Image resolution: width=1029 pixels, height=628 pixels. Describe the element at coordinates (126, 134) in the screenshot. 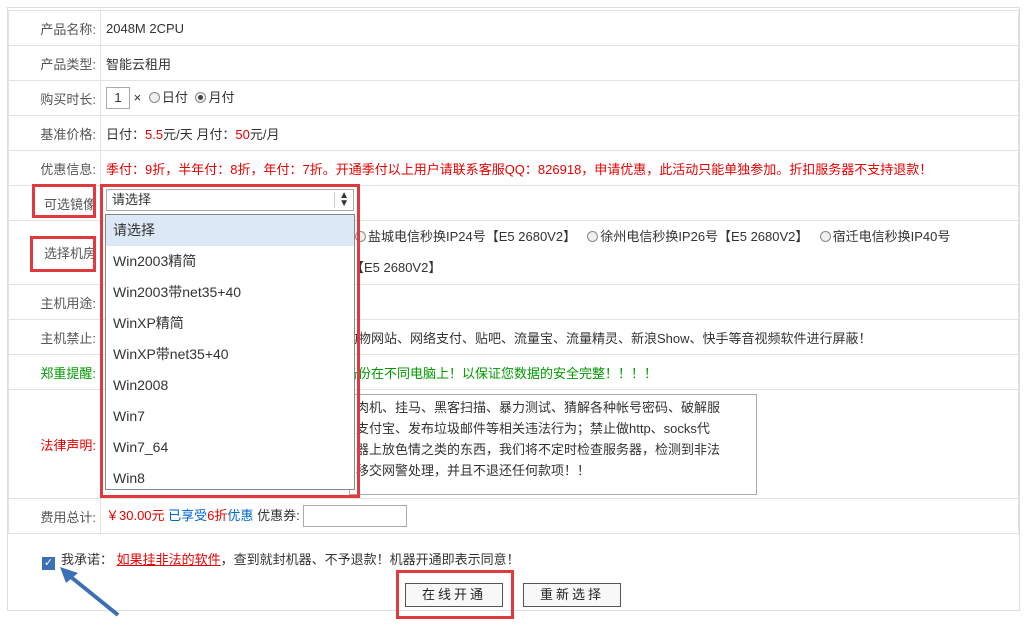

I see `price-daily-label: 日付：` at that location.